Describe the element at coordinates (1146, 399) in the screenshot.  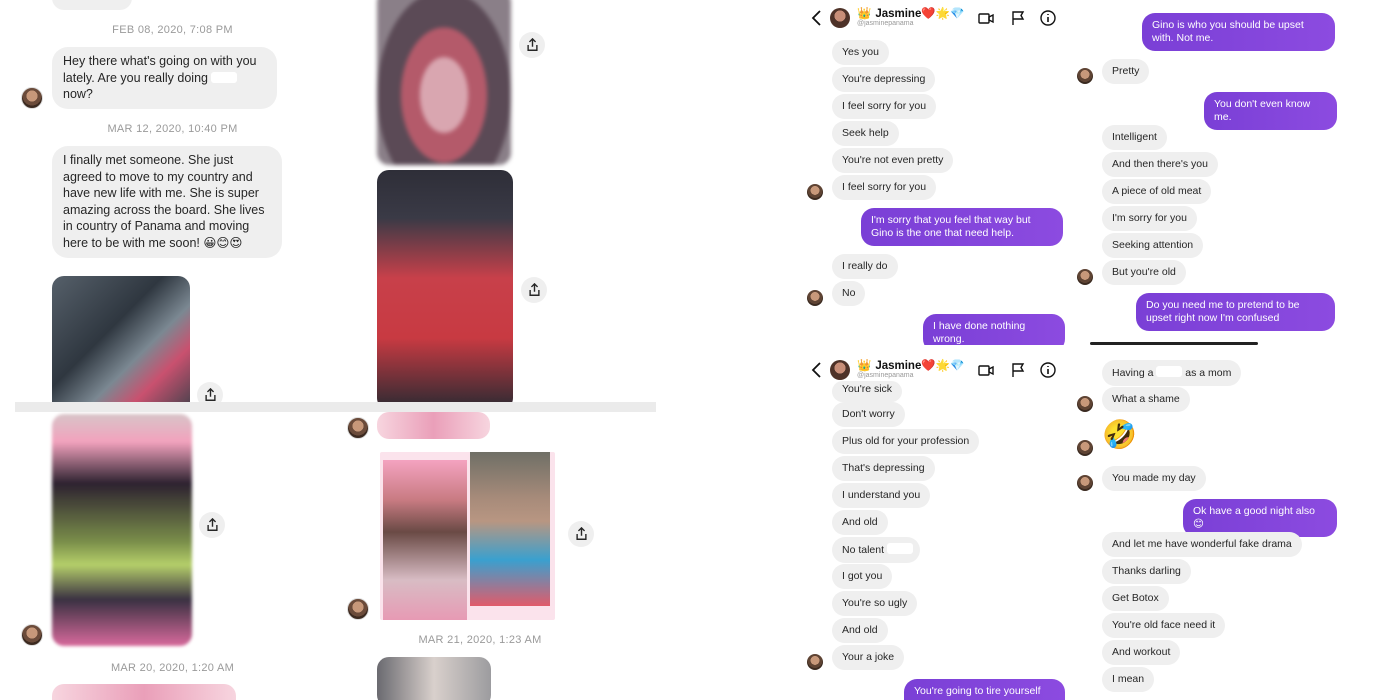
I see `received-message: What a shame` at that location.